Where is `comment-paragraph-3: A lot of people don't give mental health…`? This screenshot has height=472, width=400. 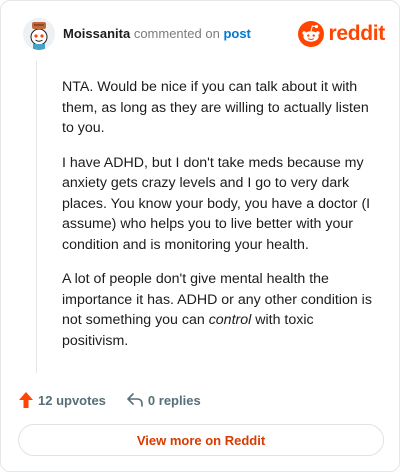 comment-paragraph-3: A lot of people don't give mental health… is located at coordinates (221, 310).